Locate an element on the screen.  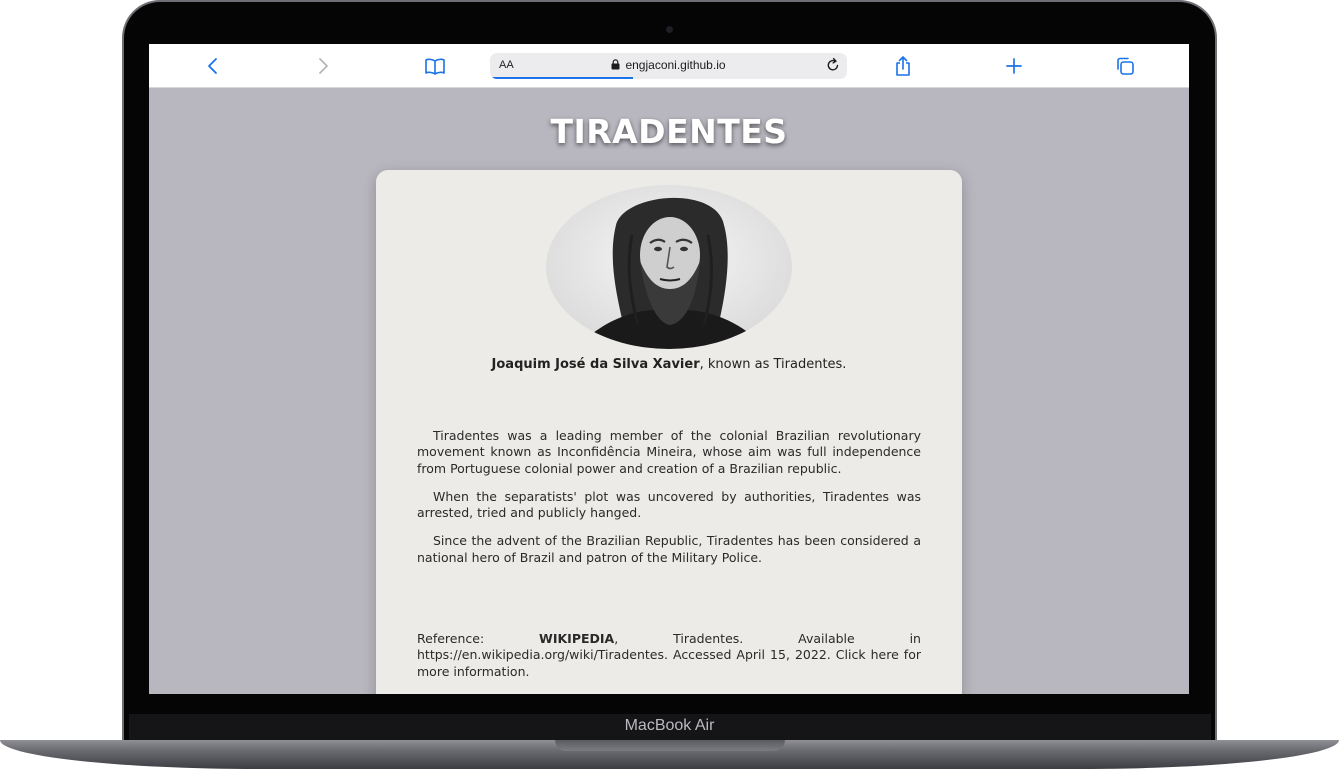
reload-icon is located at coordinates (833, 65).